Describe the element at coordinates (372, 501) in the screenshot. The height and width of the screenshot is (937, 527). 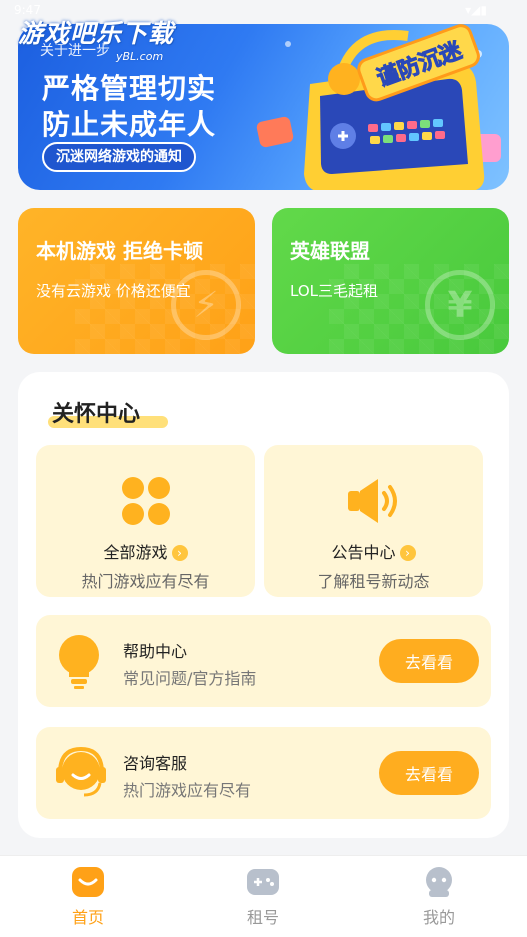
I see `speaker-icon` at that location.